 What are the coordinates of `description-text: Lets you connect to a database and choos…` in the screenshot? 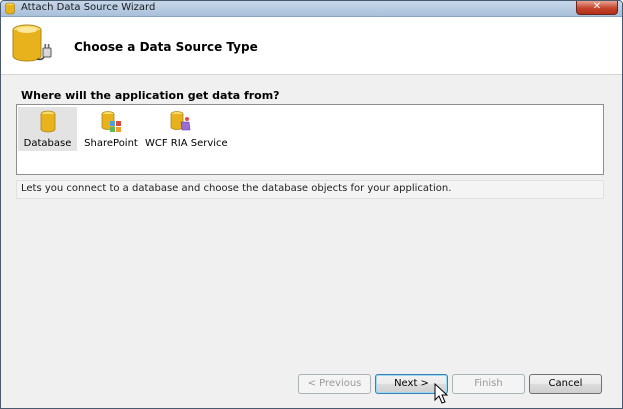 It's located at (236, 188).